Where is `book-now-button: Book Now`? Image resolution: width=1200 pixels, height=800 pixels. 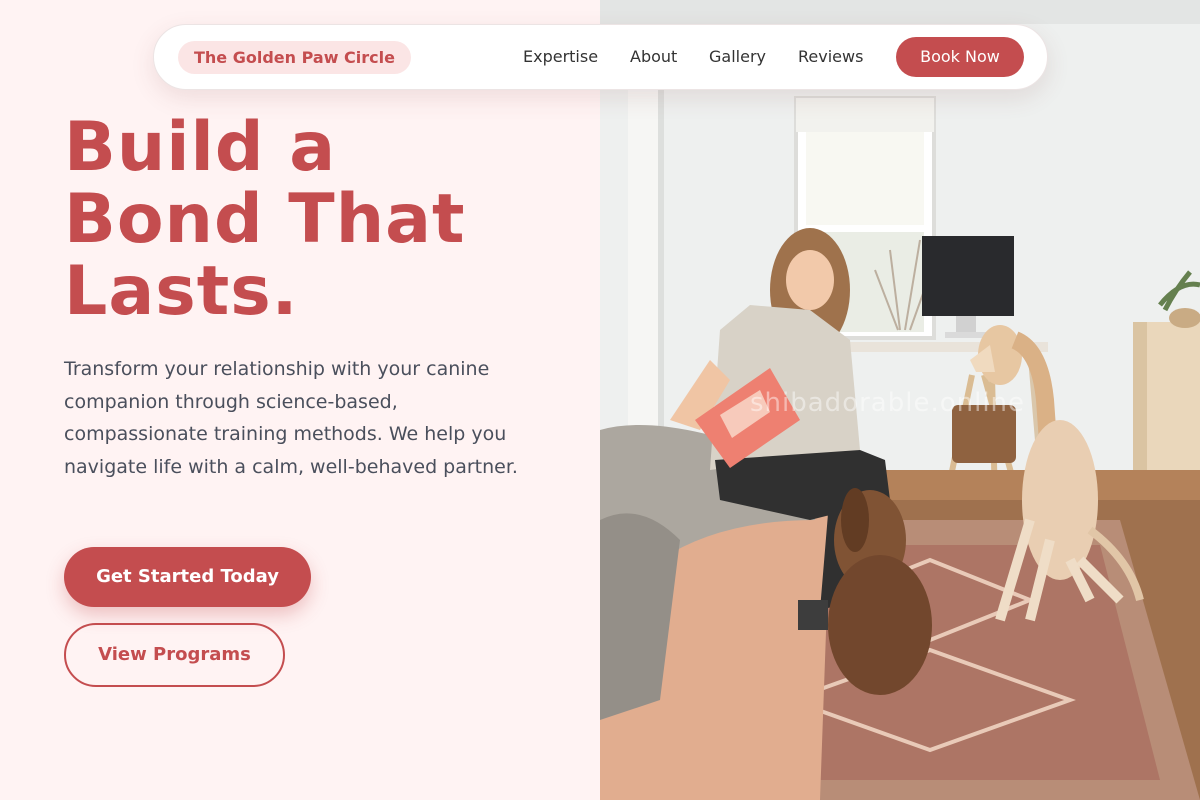
book-now-button: Book Now is located at coordinates (960, 57).